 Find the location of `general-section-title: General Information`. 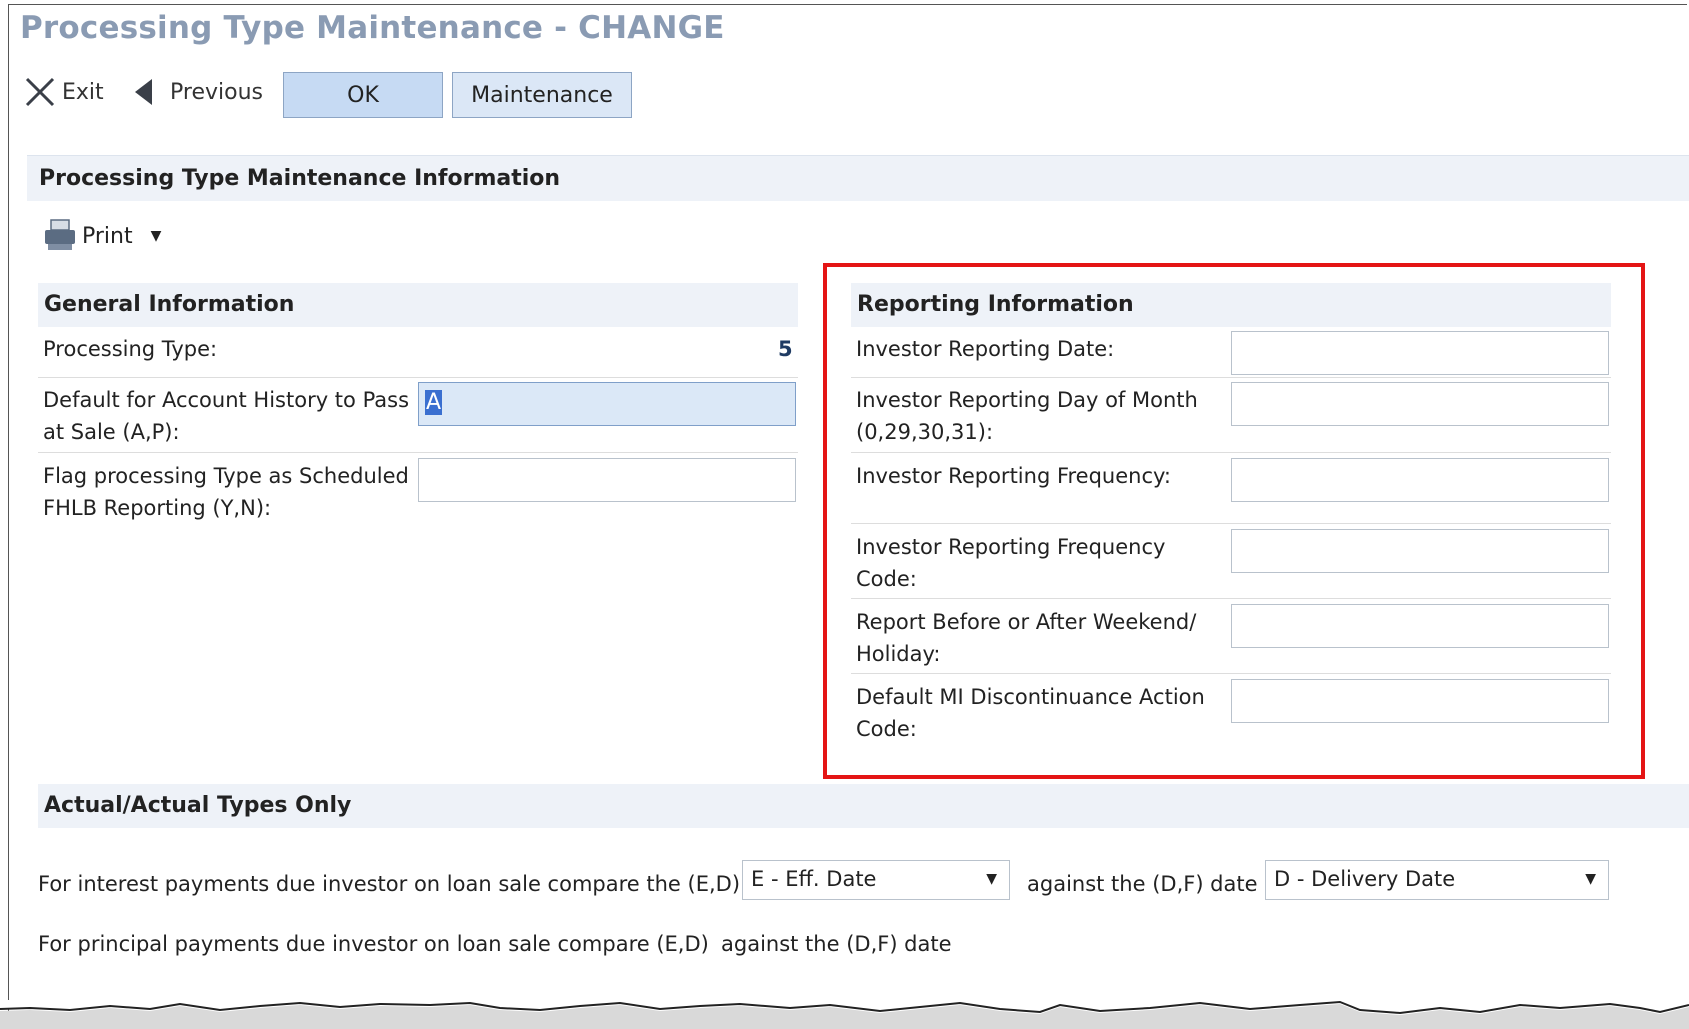

general-section-title: General Information is located at coordinates (418, 305).